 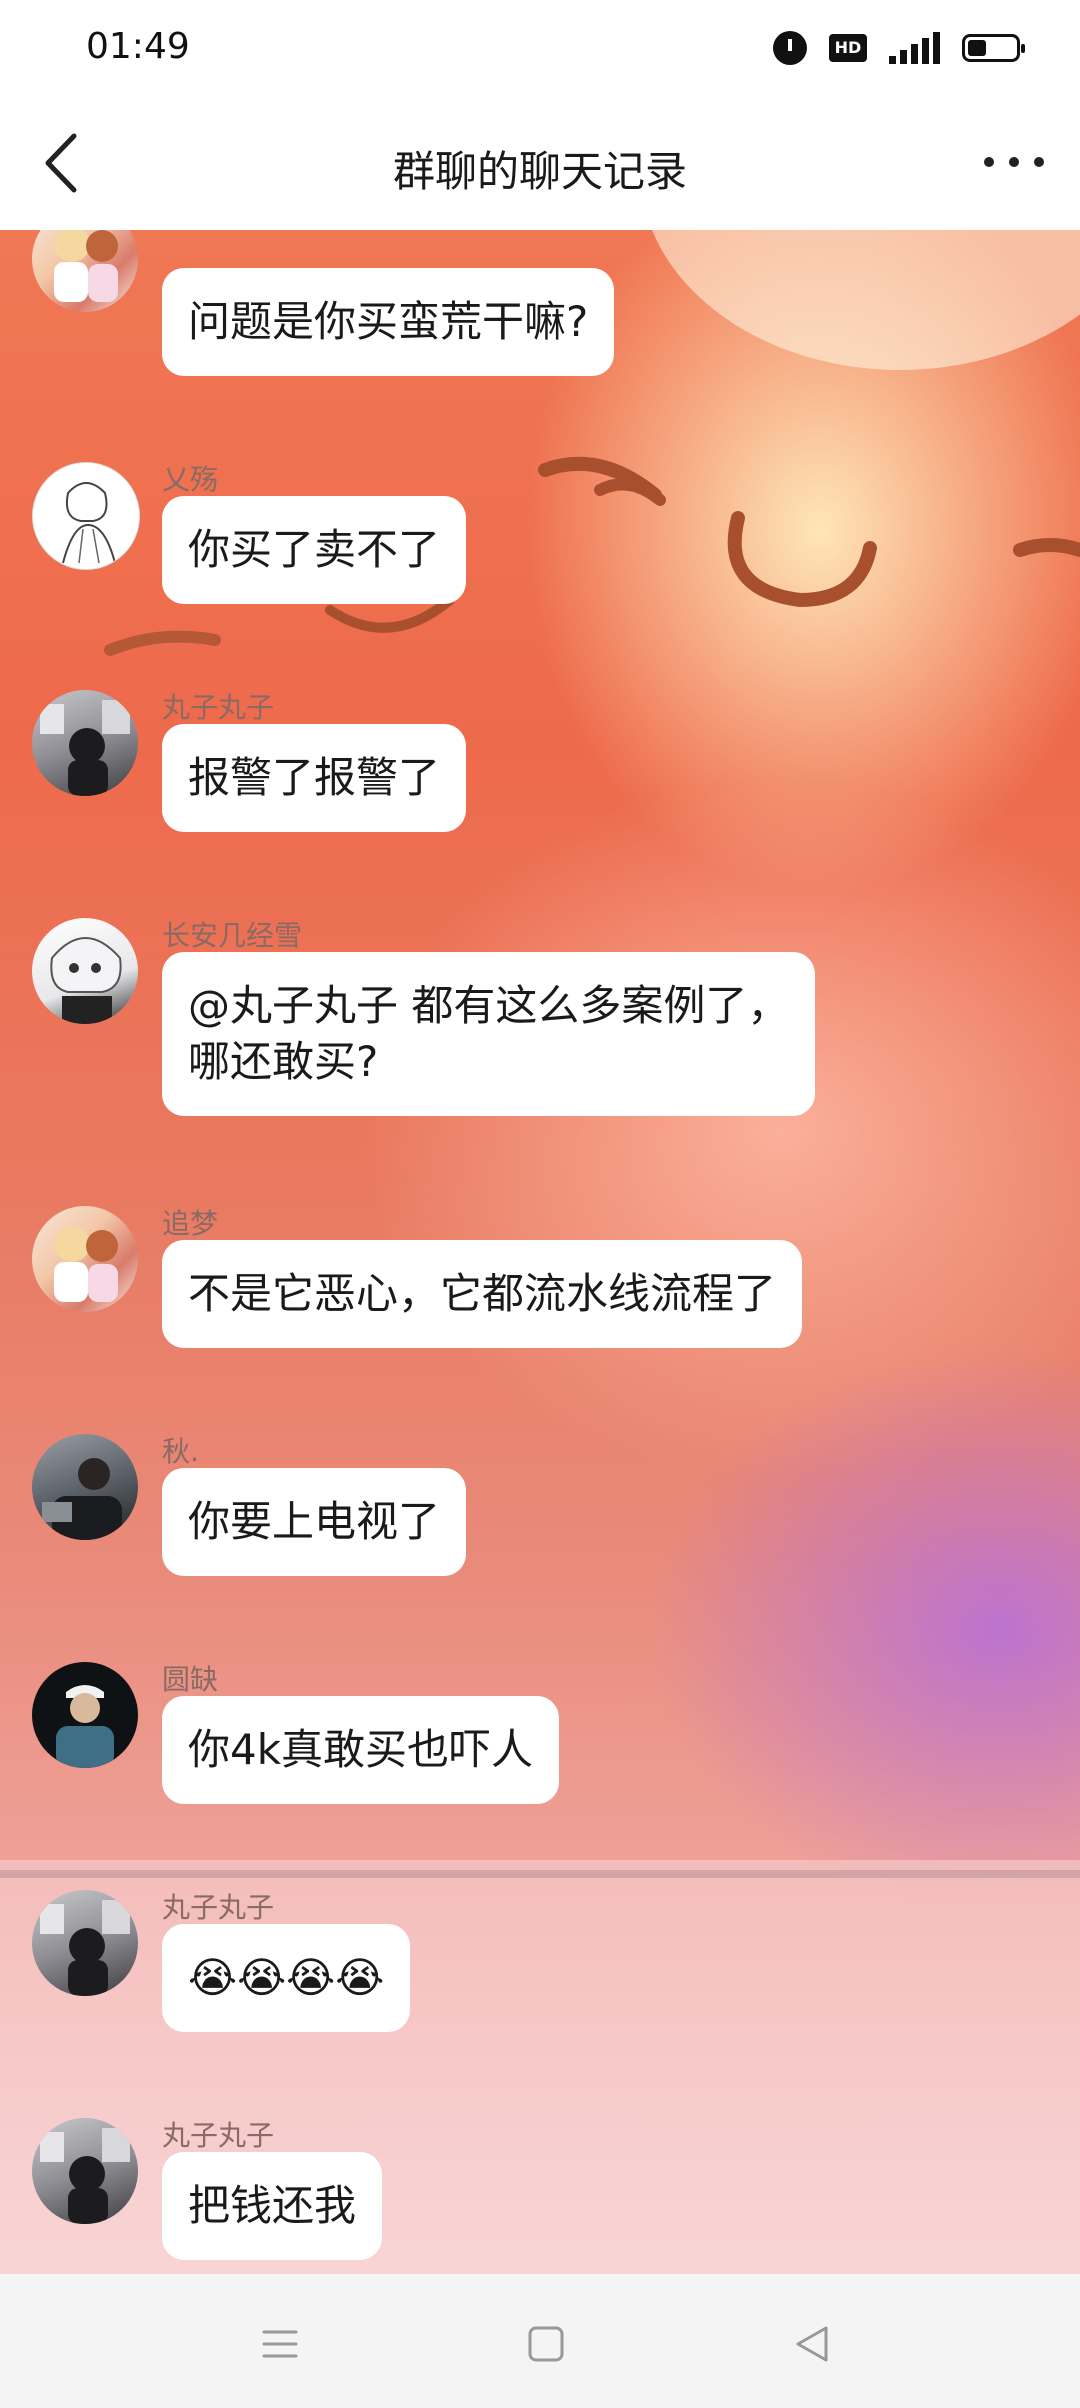 What do you see at coordinates (180, 1451) in the screenshot?
I see `sender-name: 秋.` at bounding box center [180, 1451].